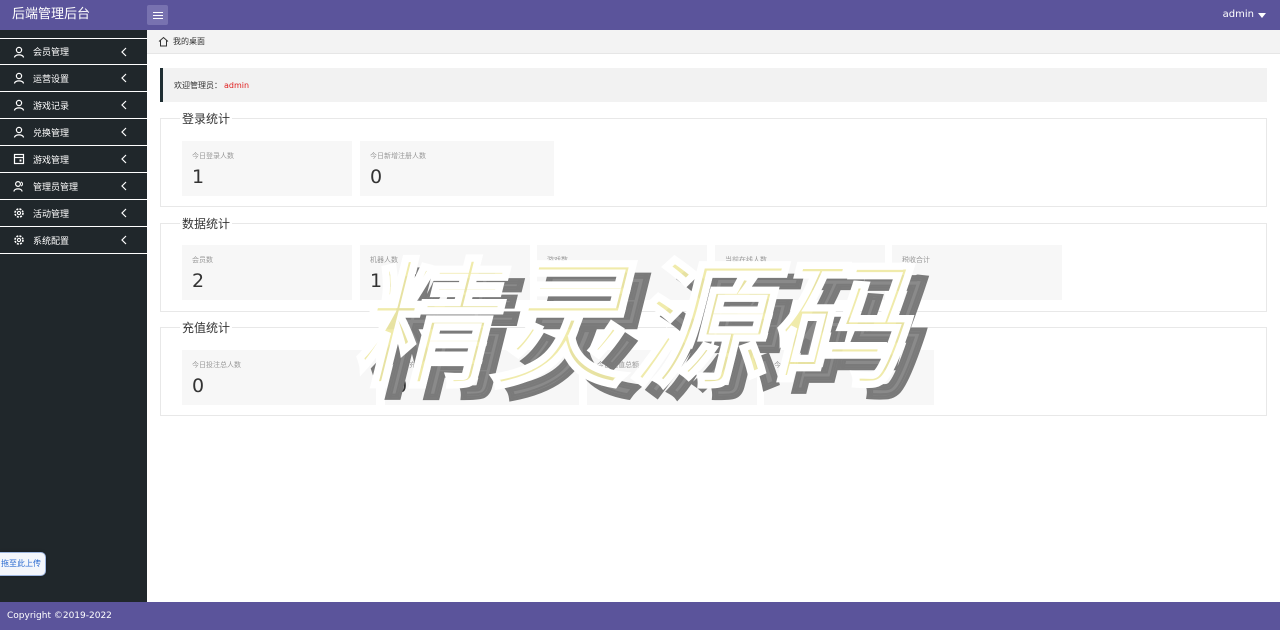  What do you see at coordinates (206, 223) in the screenshot?
I see `section-title: 数据统计` at bounding box center [206, 223].